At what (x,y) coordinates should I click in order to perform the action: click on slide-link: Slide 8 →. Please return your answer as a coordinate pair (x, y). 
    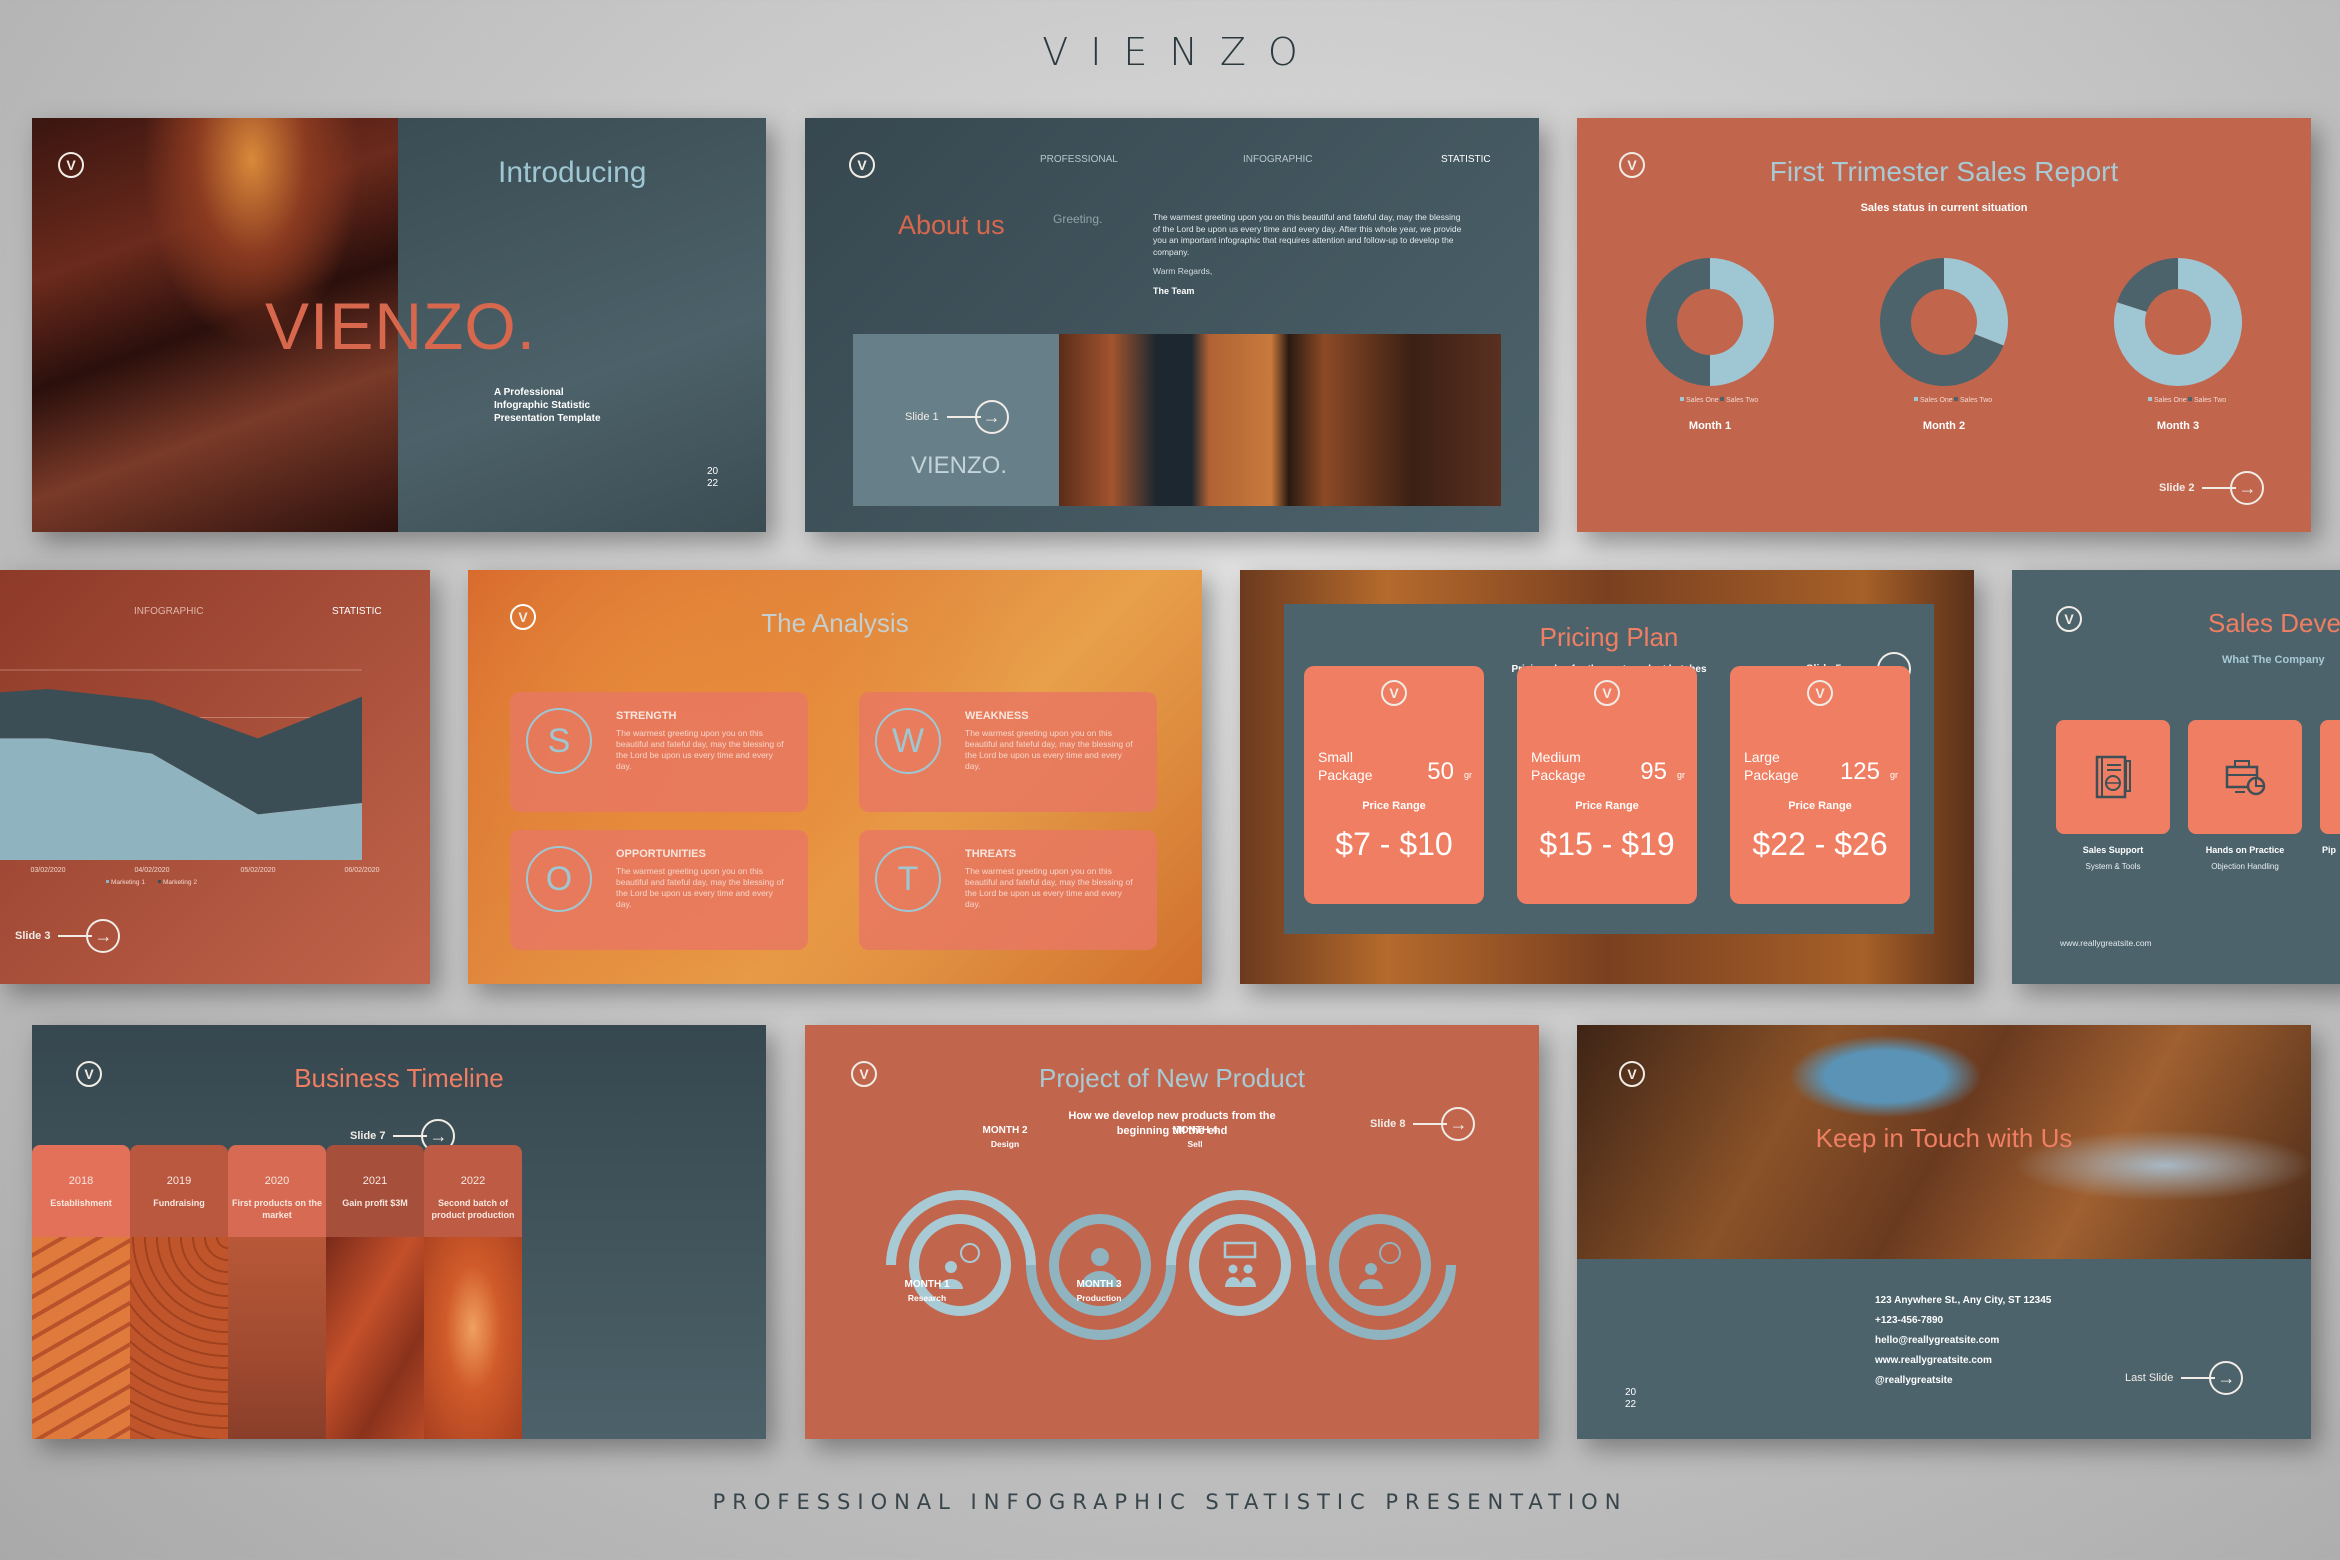
    Looking at the image, I should click on (1423, 1124).